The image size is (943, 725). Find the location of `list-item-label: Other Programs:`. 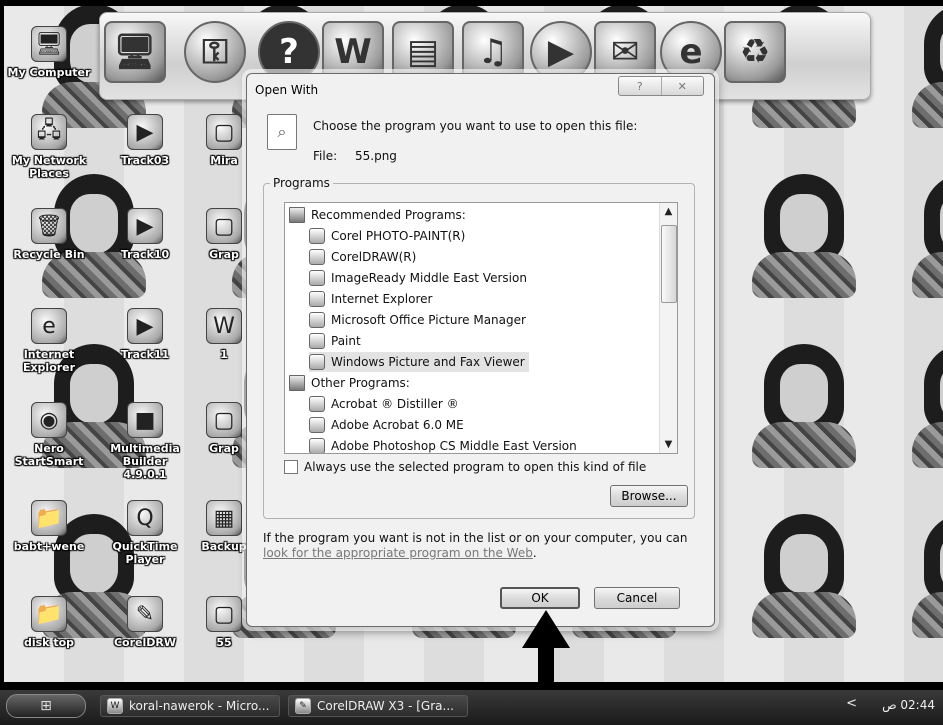

list-item-label: Other Programs: is located at coordinates (360, 383).